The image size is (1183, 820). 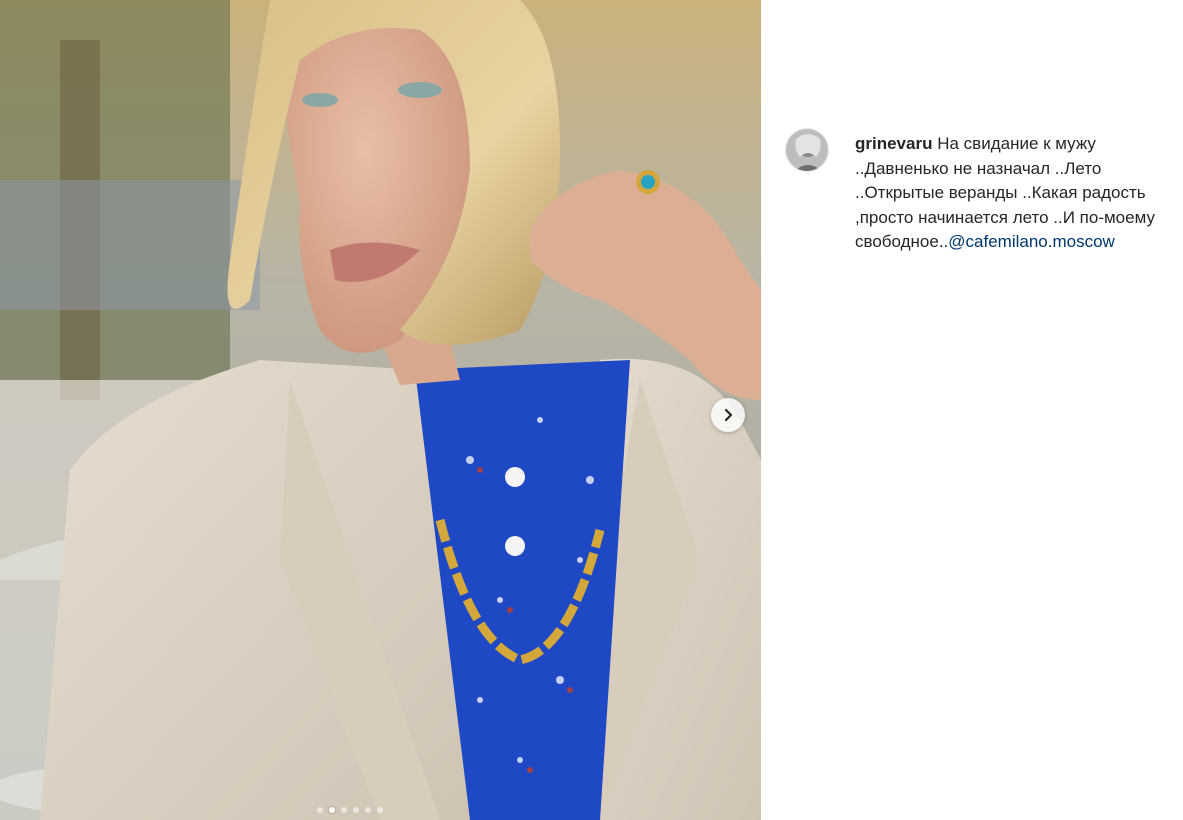 I want to click on avatar-image, so click(x=807, y=150).